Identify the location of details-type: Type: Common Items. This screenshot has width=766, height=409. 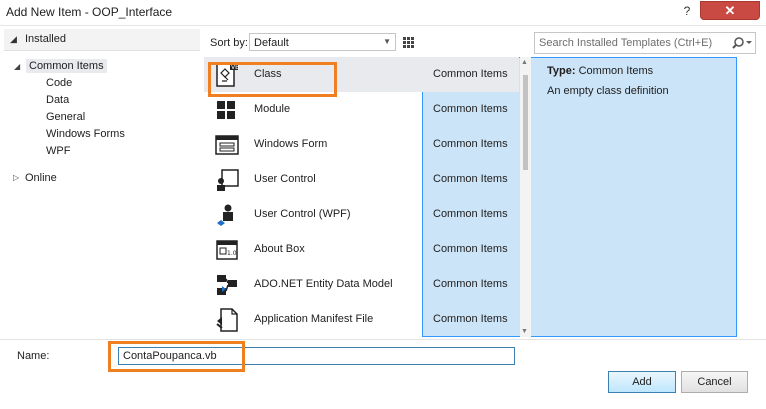
(600, 71).